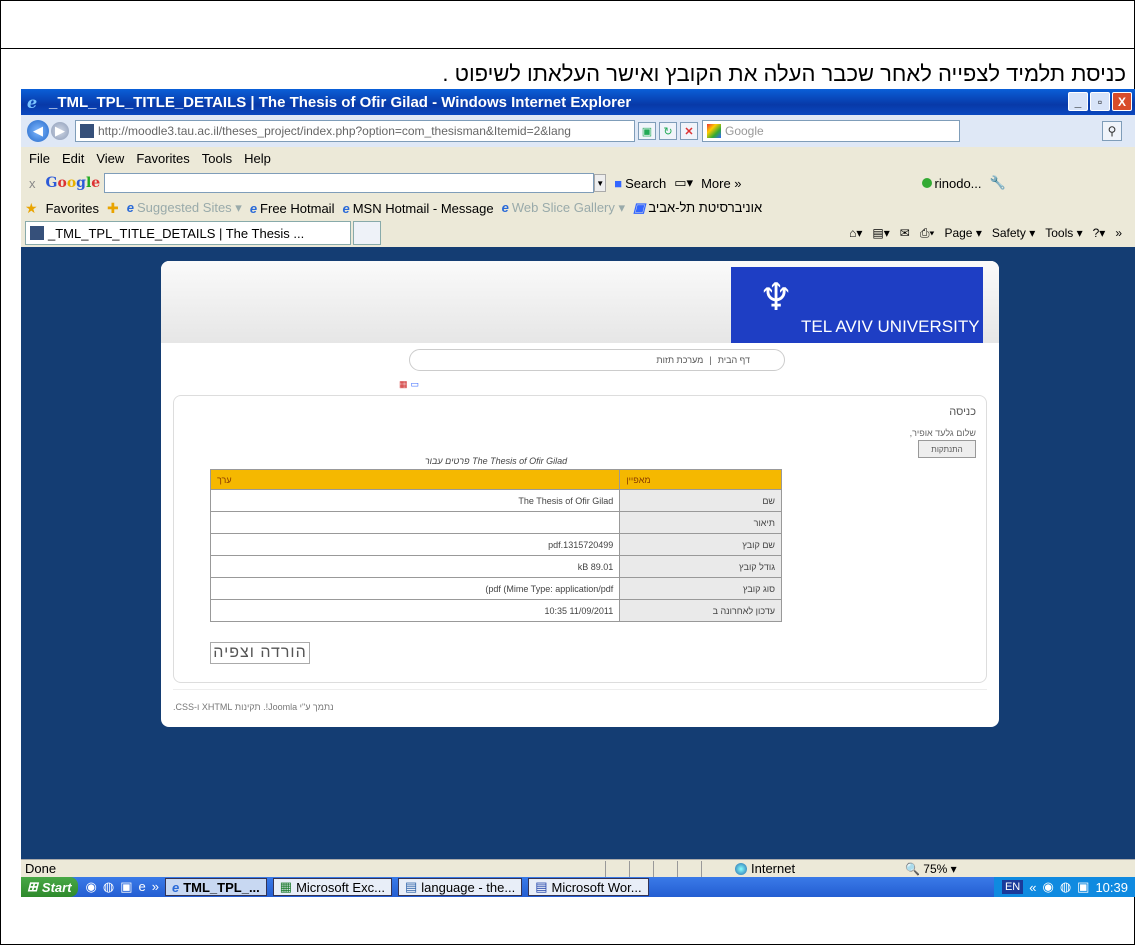 This screenshot has height=945, width=1135. Describe the element at coordinates (496, 461) in the screenshot. I see `details-title: פרטים עבור The Thesis of Ofir Gilad` at that location.